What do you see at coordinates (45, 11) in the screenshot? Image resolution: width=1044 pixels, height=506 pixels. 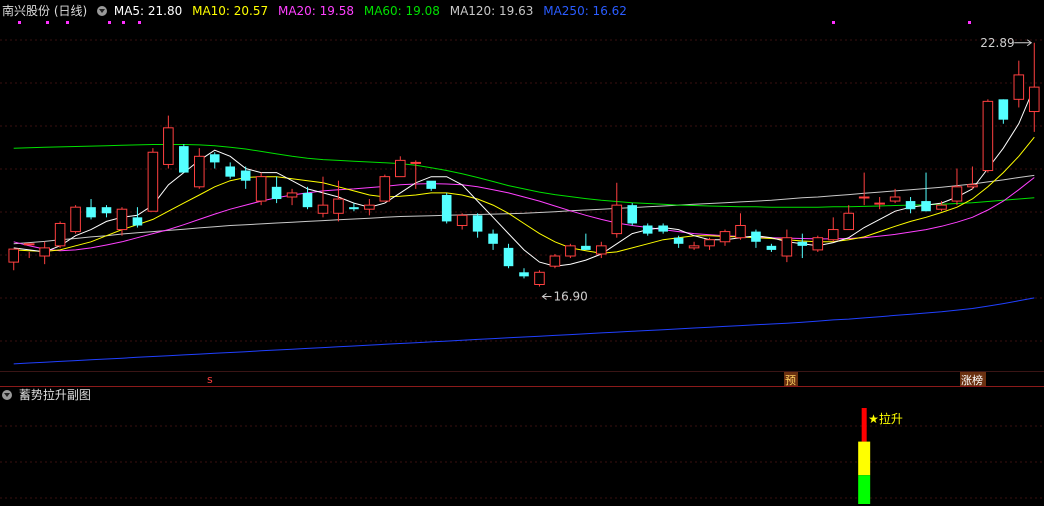 I see `stock-name: 南兴股份 (日线)` at bounding box center [45, 11].